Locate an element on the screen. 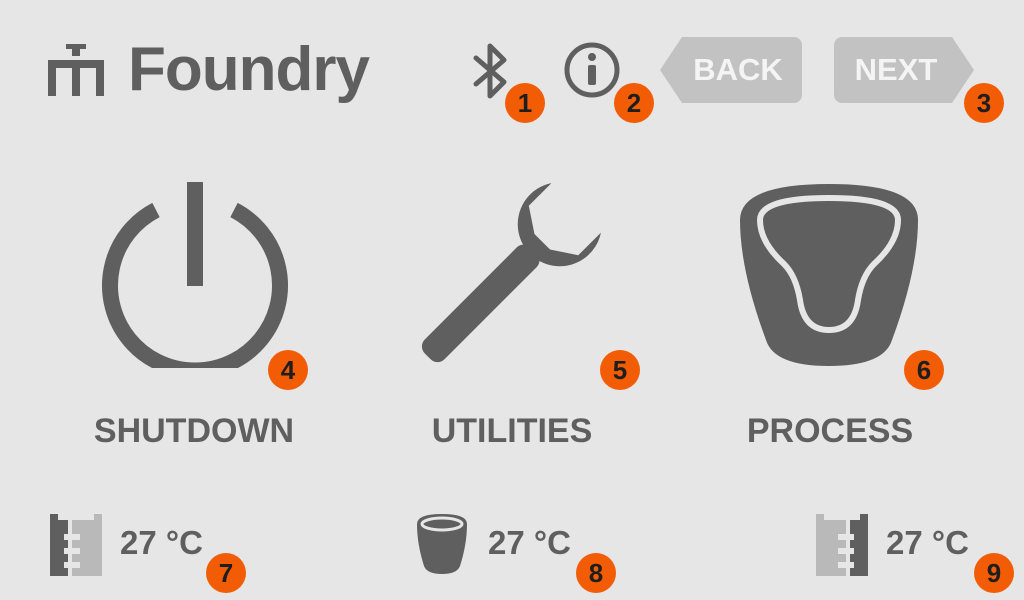  wrench-icon is located at coordinates (511, 273).